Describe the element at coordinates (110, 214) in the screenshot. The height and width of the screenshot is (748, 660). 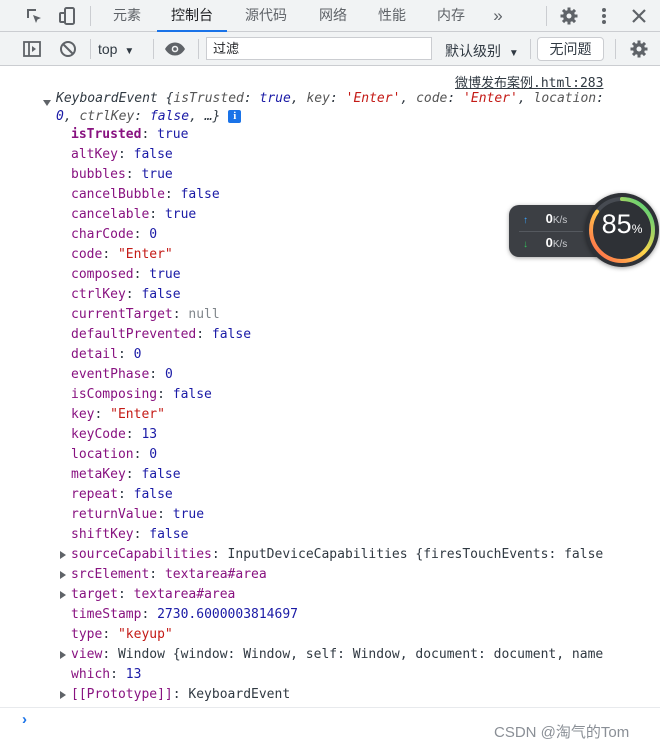
I see `property-key: cancelable` at that location.